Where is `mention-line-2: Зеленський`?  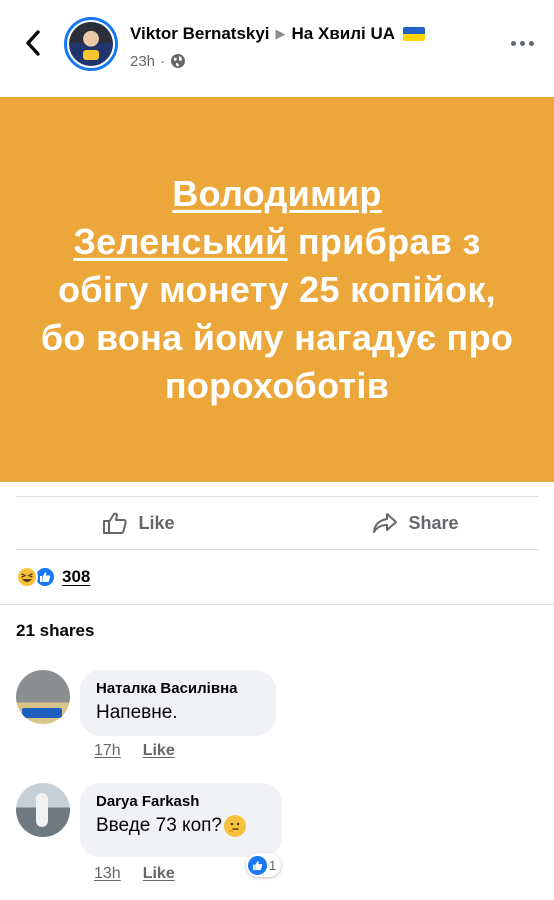
mention-line-2: Зеленський is located at coordinates (180, 241).